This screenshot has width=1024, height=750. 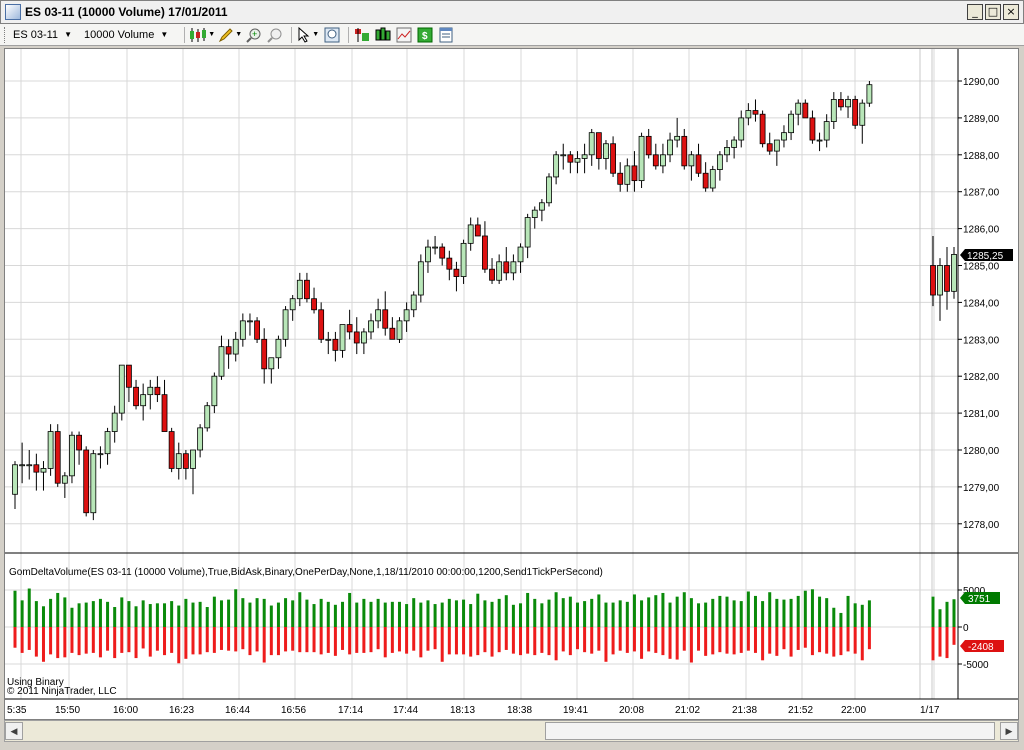 I want to click on maximize-button: □, so click(x=993, y=12).